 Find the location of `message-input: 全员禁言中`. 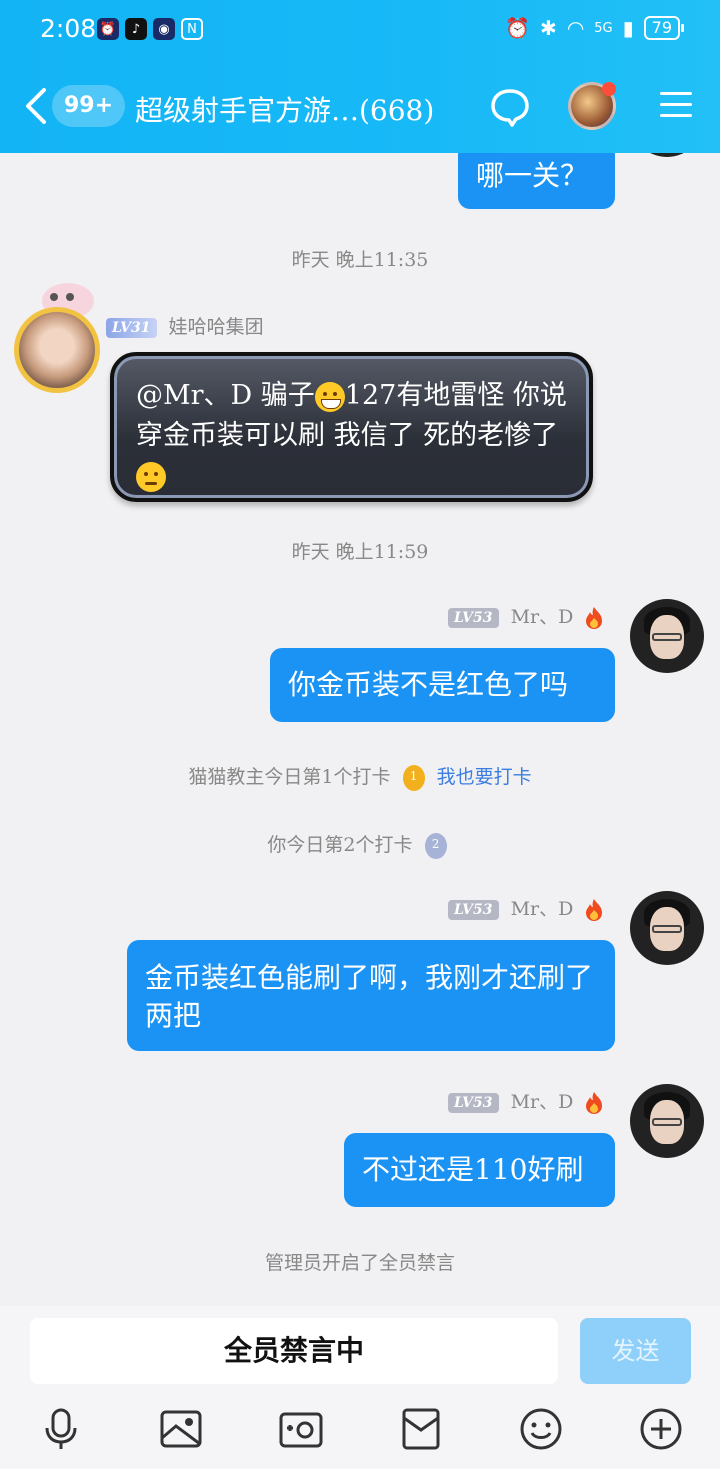

message-input: 全员禁言中 is located at coordinates (294, 1351).